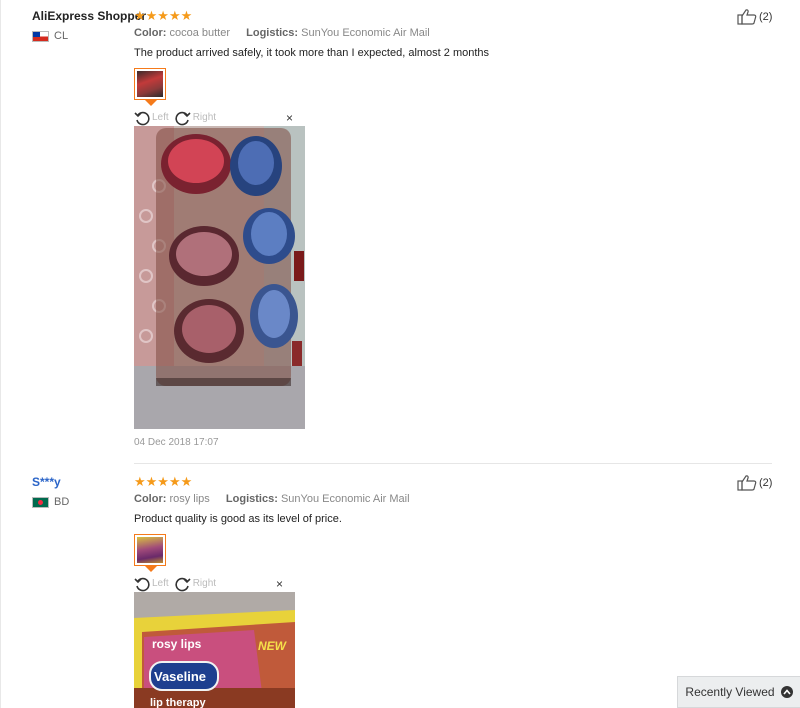 This screenshot has width=800, height=708. What do you see at coordinates (50, 36) in the screenshot?
I see `reviewer-country: CL` at bounding box center [50, 36].